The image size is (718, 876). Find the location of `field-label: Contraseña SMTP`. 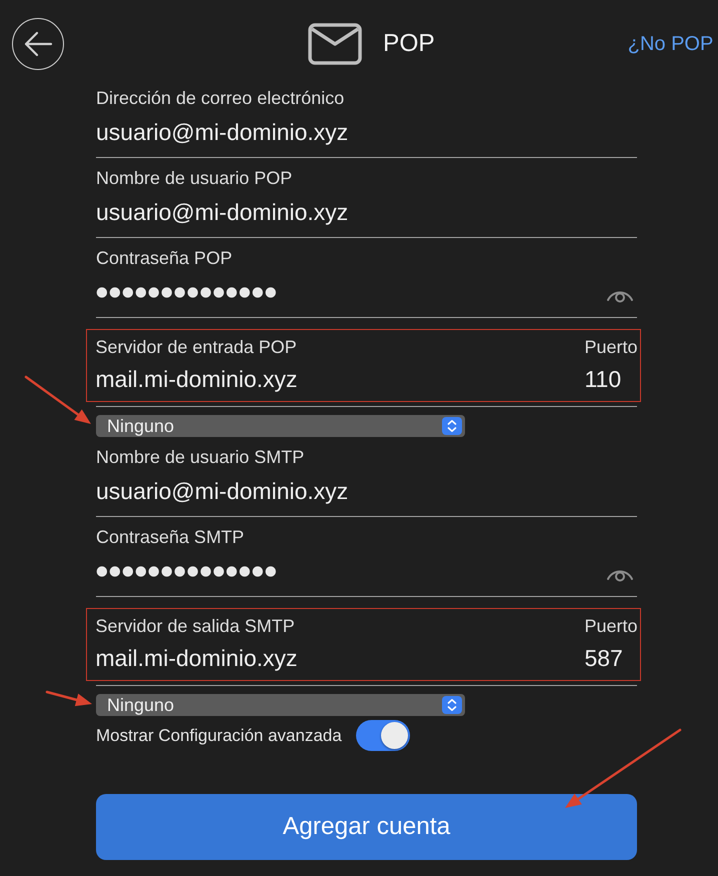

field-label: Contraseña SMTP is located at coordinates (170, 537).